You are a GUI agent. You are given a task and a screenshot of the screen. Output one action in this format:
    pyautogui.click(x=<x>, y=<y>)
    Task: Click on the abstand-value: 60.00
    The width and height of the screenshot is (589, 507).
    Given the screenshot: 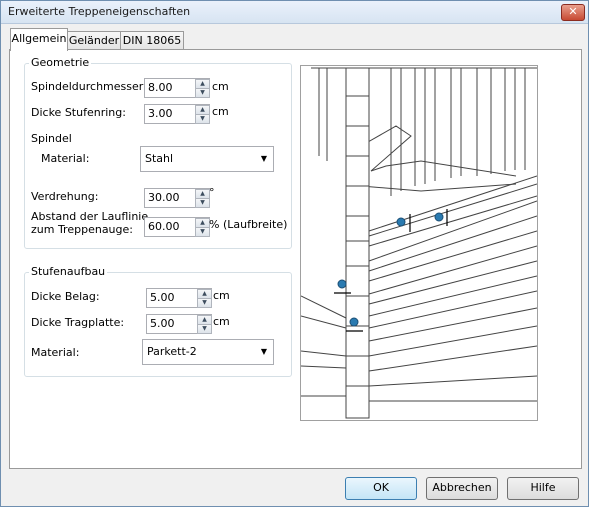 What is the action you would take?
    pyautogui.click(x=164, y=226)
    